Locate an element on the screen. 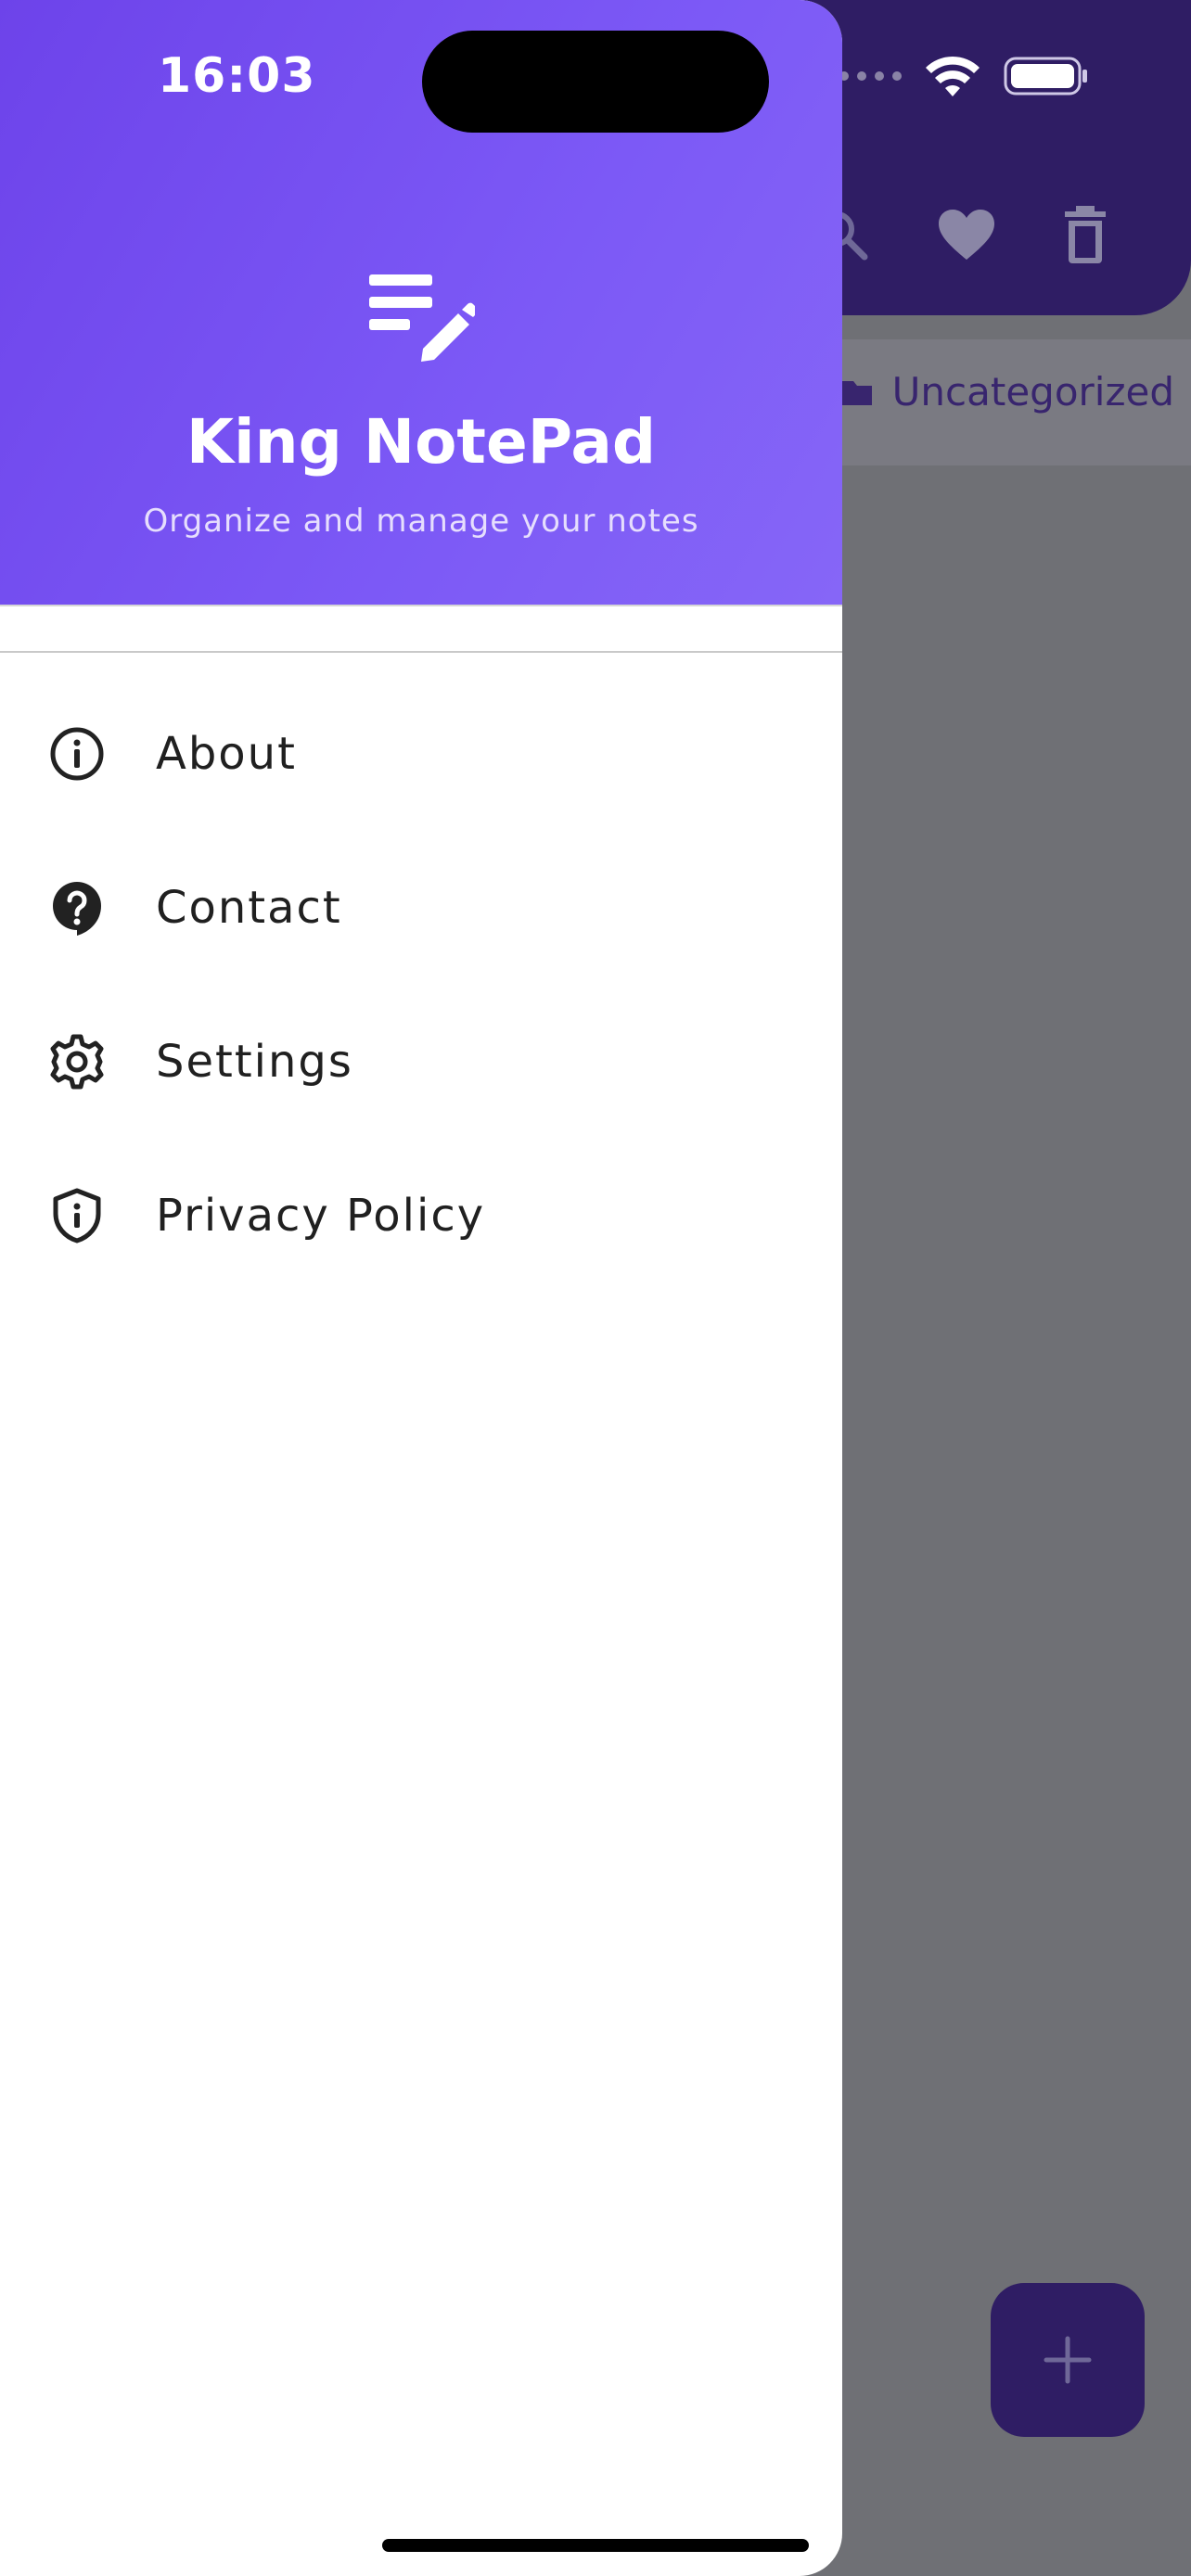  folder-icon is located at coordinates (856, 393).